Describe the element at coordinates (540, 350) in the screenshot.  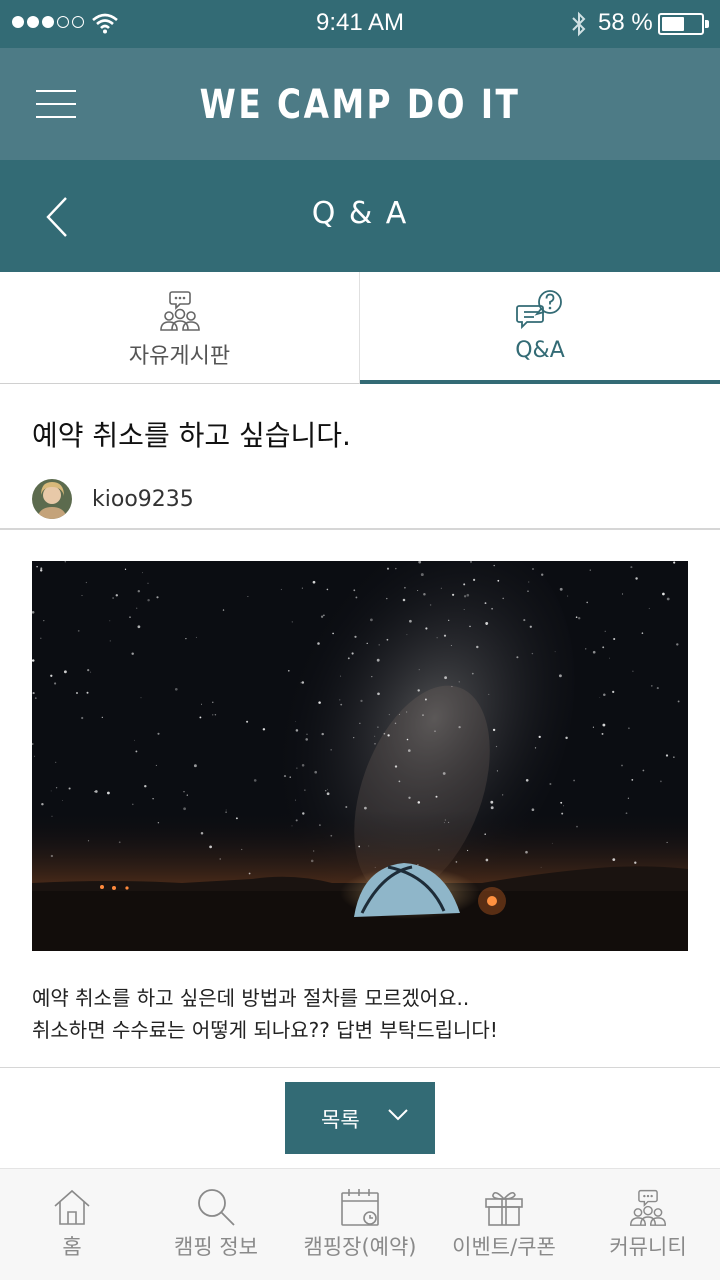
I see `tab-qa-label: Q&A` at that location.